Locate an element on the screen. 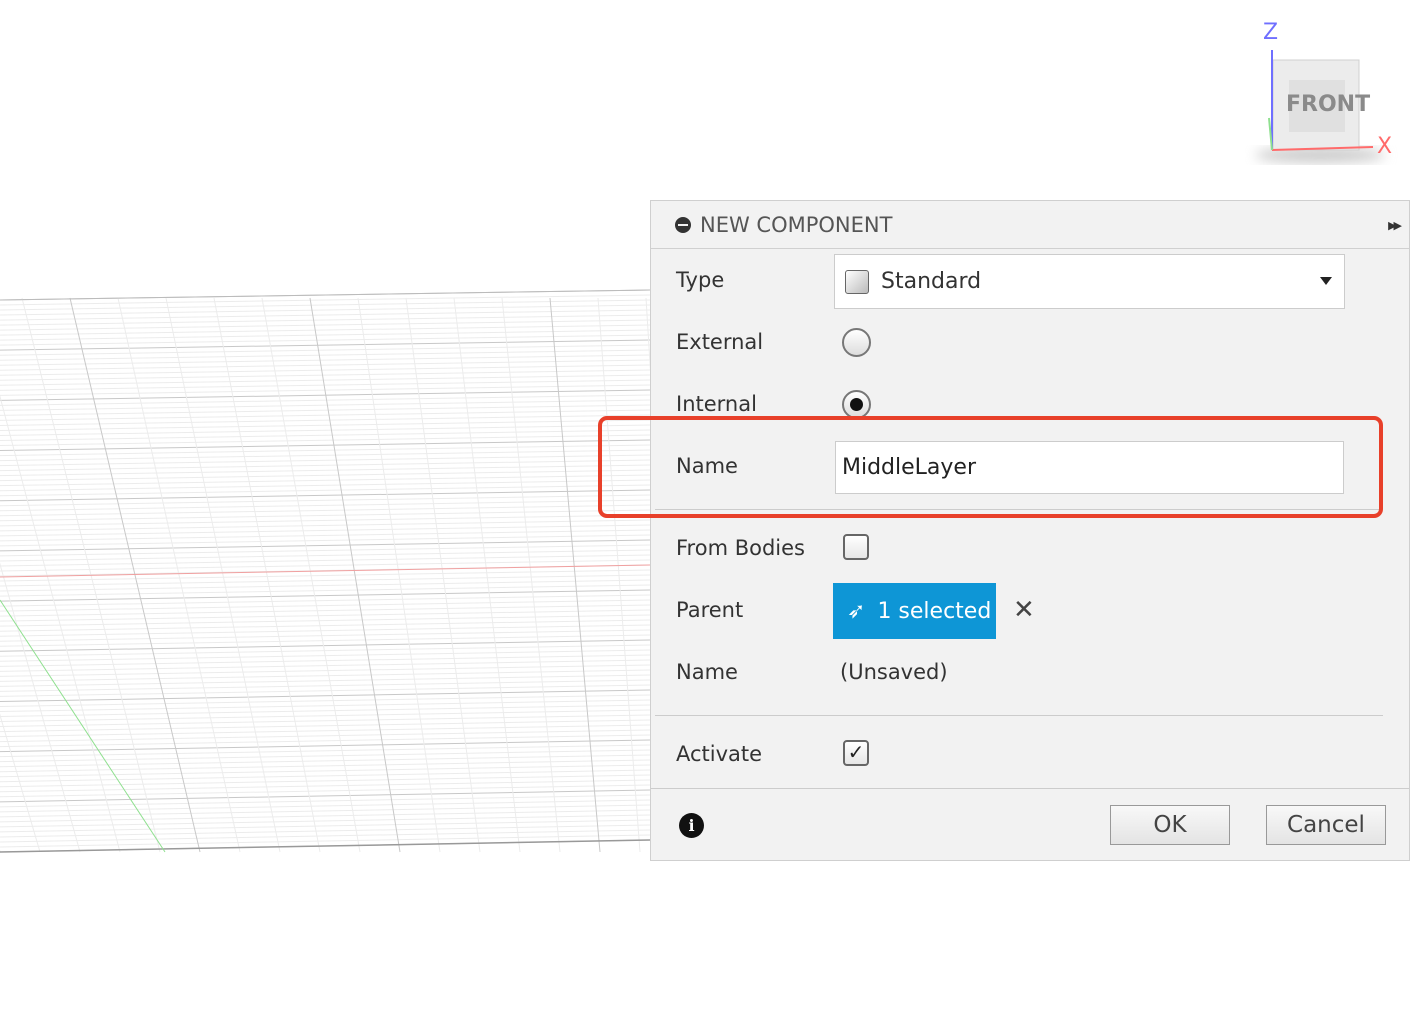  internal-radio is located at coordinates (856, 404).